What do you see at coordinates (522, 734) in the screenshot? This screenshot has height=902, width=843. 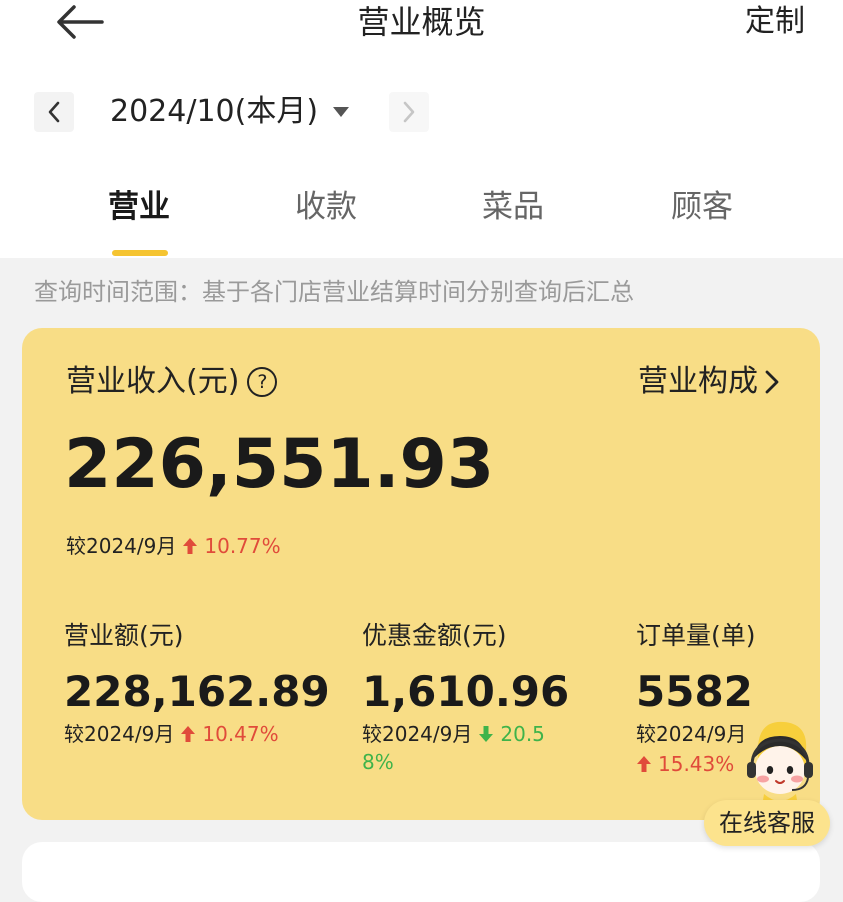 I see `comparison-percent: 20.5` at bounding box center [522, 734].